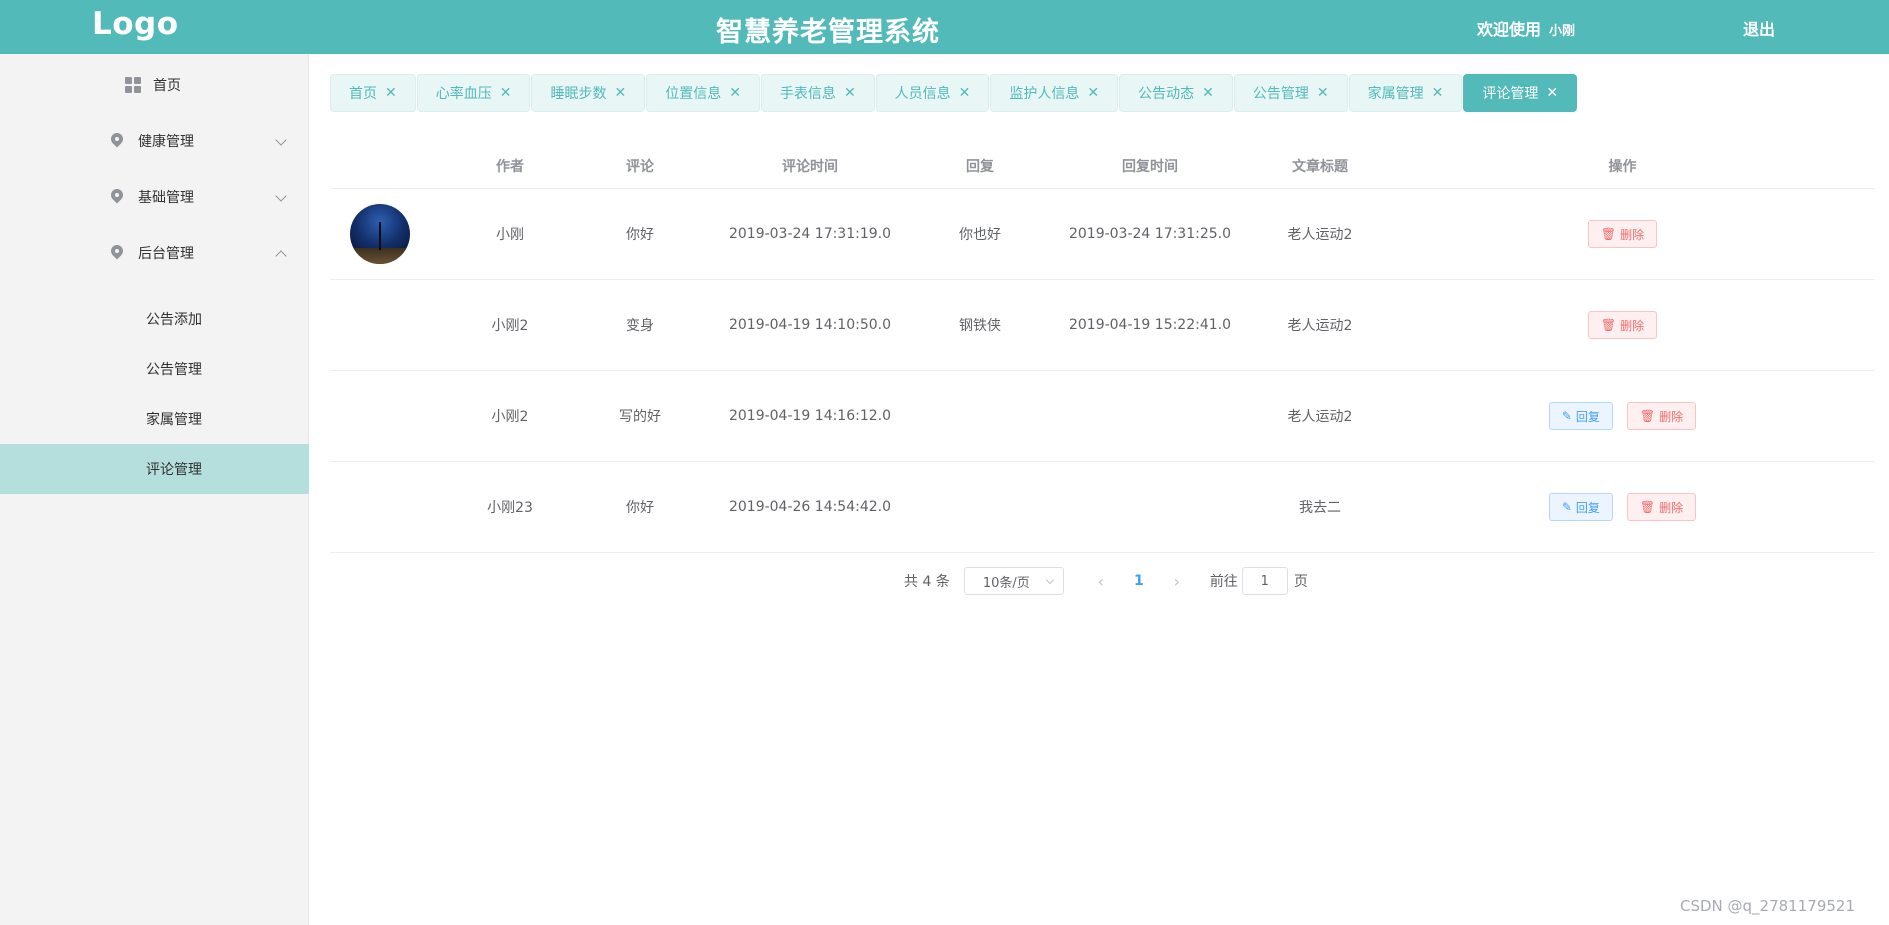 The width and height of the screenshot is (1889, 925). I want to click on column-header: 作者, so click(510, 167).